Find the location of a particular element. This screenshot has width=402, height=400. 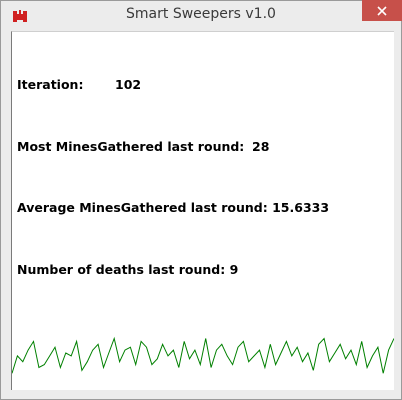

fitness-graph-line is located at coordinates (203, 355).